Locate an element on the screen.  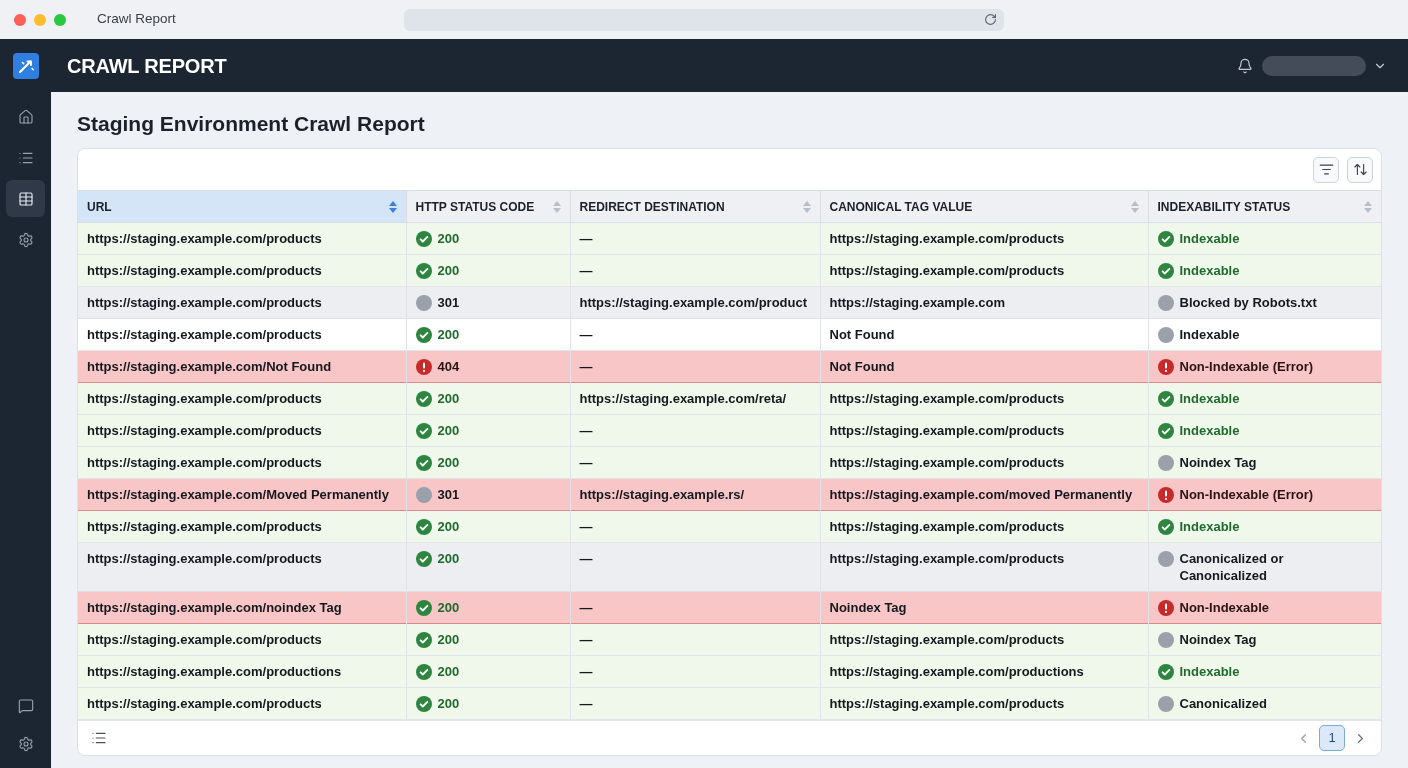
sort-button is located at coordinates (1360, 169).